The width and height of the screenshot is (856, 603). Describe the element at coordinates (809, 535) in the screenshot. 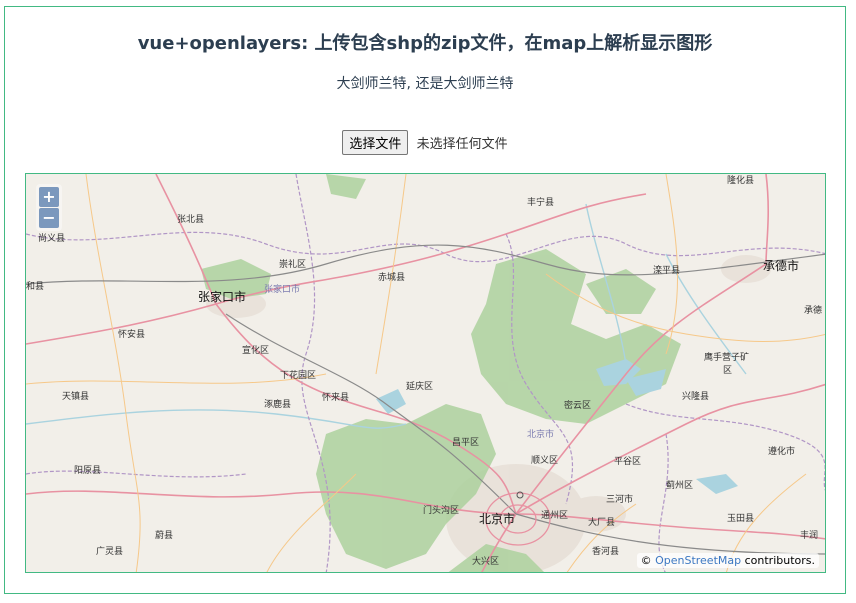

I see `label-fengrun: 丰润` at that location.